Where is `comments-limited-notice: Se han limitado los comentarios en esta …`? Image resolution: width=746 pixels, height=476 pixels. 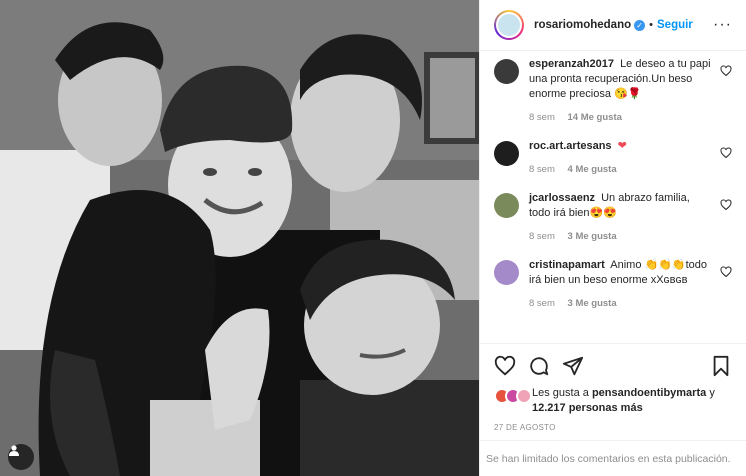
comments-limited-notice: Se han limitado los comentarios en esta … is located at coordinates (613, 458).